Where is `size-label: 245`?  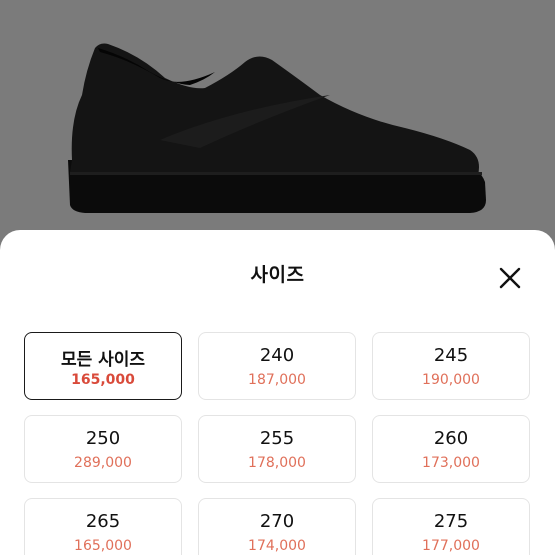
size-label: 245 is located at coordinates (451, 355).